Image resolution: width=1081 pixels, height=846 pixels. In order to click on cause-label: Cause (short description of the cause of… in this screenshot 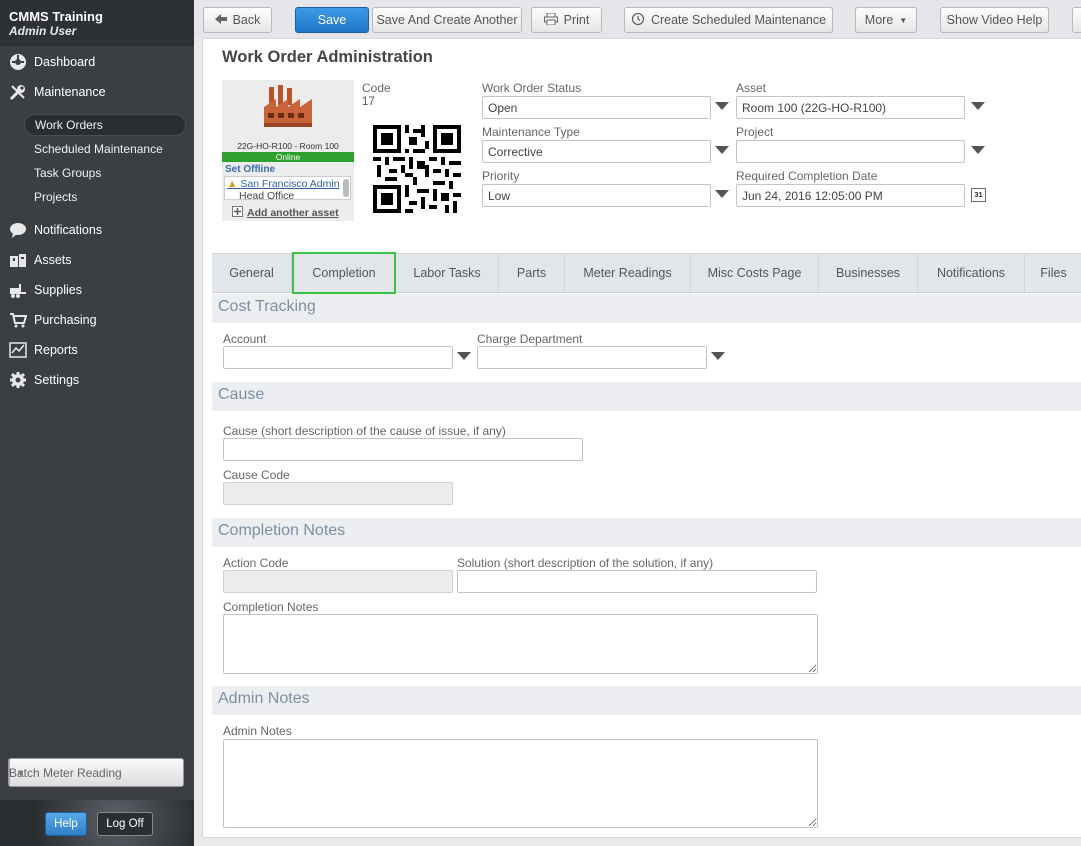, I will do `click(364, 431)`.